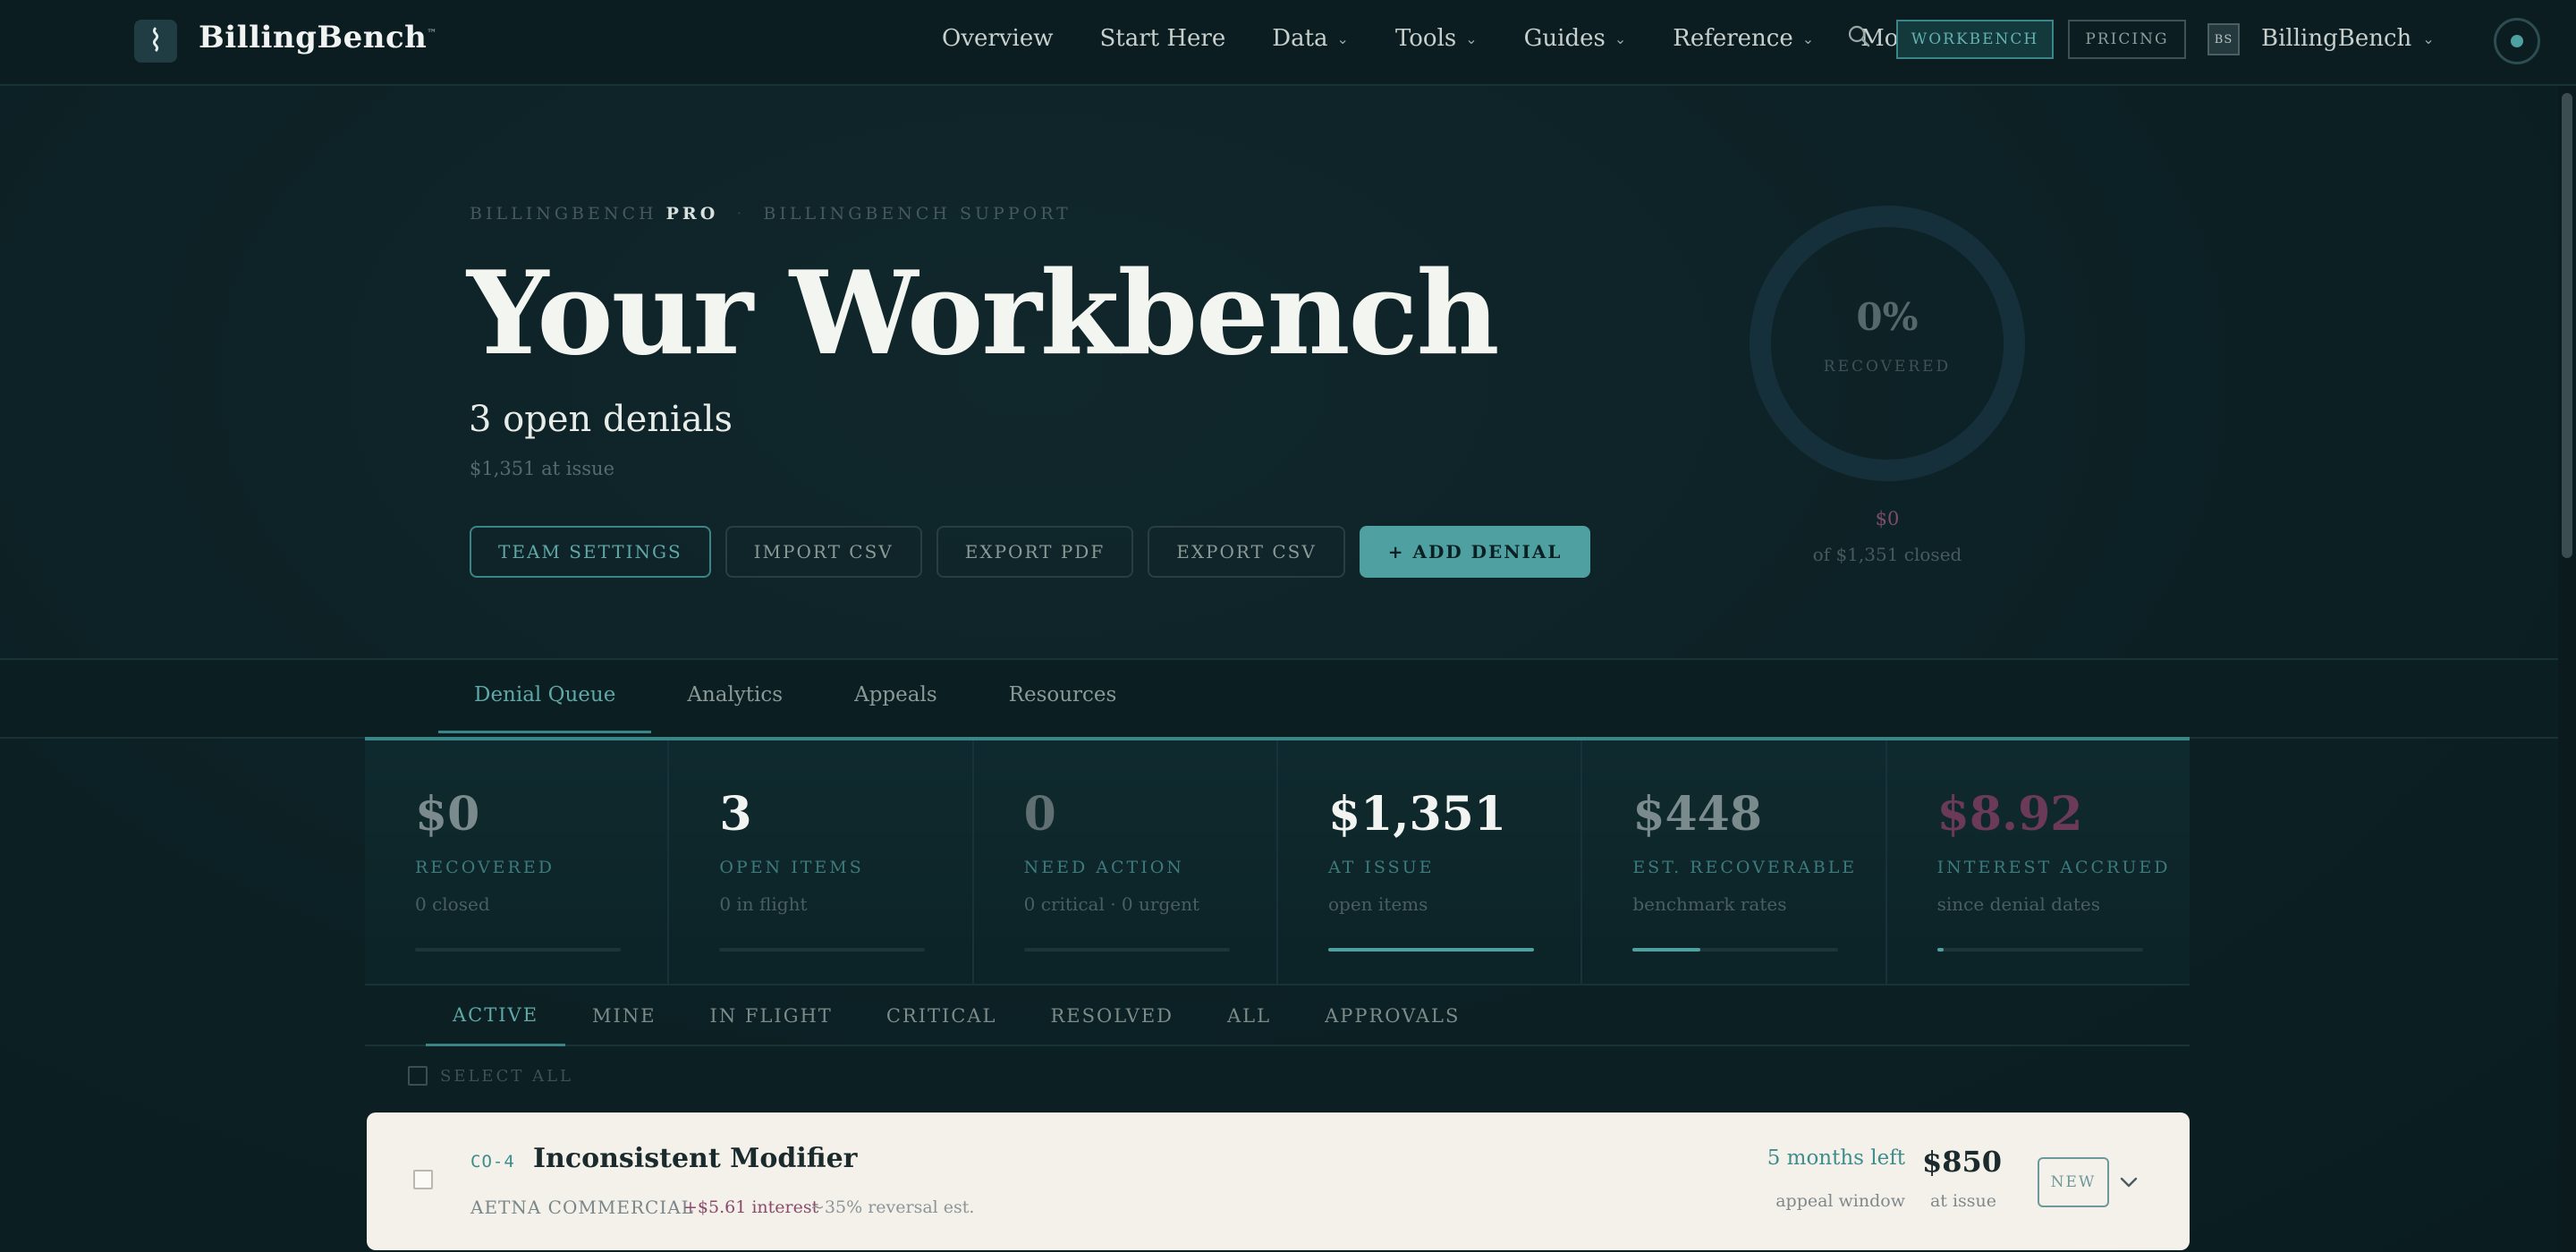 The width and height of the screenshot is (2576, 1252). What do you see at coordinates (1381, 867) in the screenshot?
I see `stat-label: AT ISSUE` at bounding box center [1381, 867].